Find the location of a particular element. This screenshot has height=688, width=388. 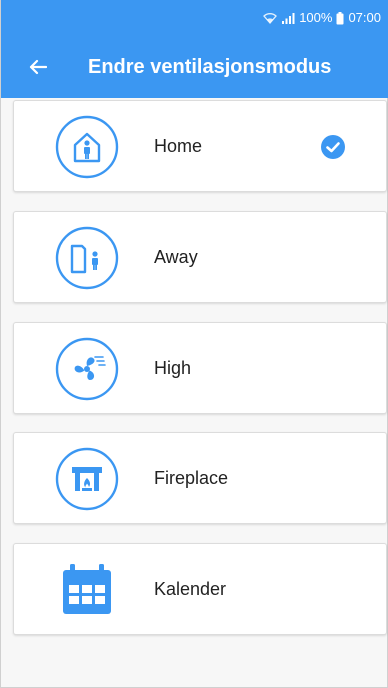

mode-card-home: Home is located at coordinates (200, 146).